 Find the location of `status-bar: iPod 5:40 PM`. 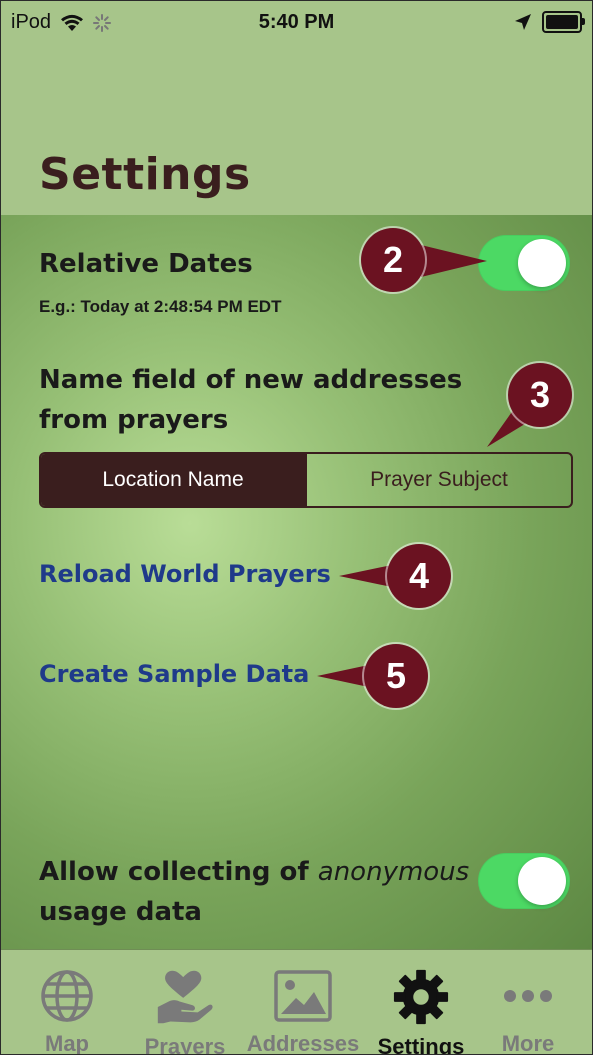

status-bar: iPod 5:40 PM is located at coordinates (296, 23).